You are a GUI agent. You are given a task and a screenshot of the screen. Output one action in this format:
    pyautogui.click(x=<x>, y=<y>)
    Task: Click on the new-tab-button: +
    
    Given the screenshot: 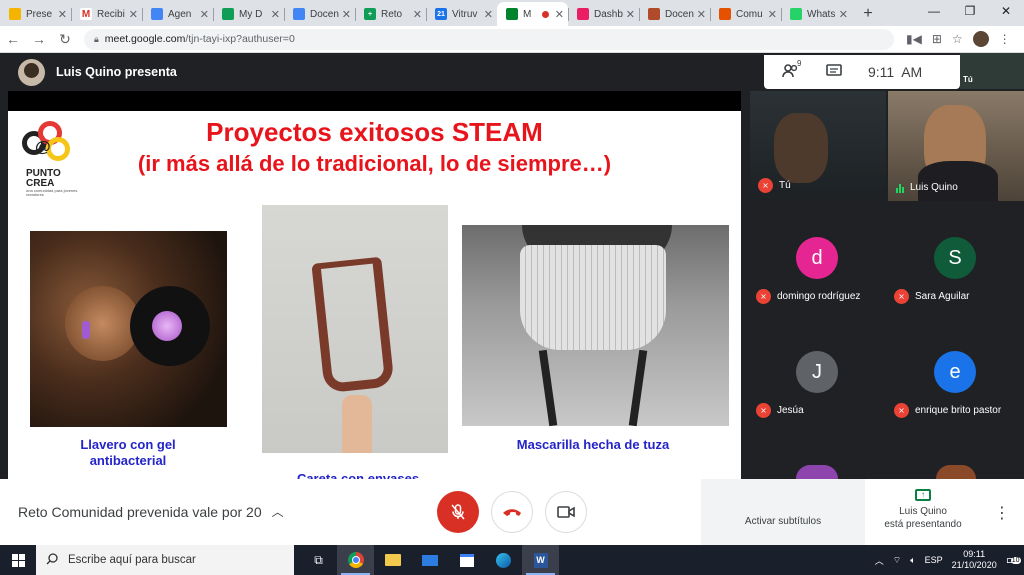 What is the action you would take?
    pyautogui.click(x=868, y=14)
    